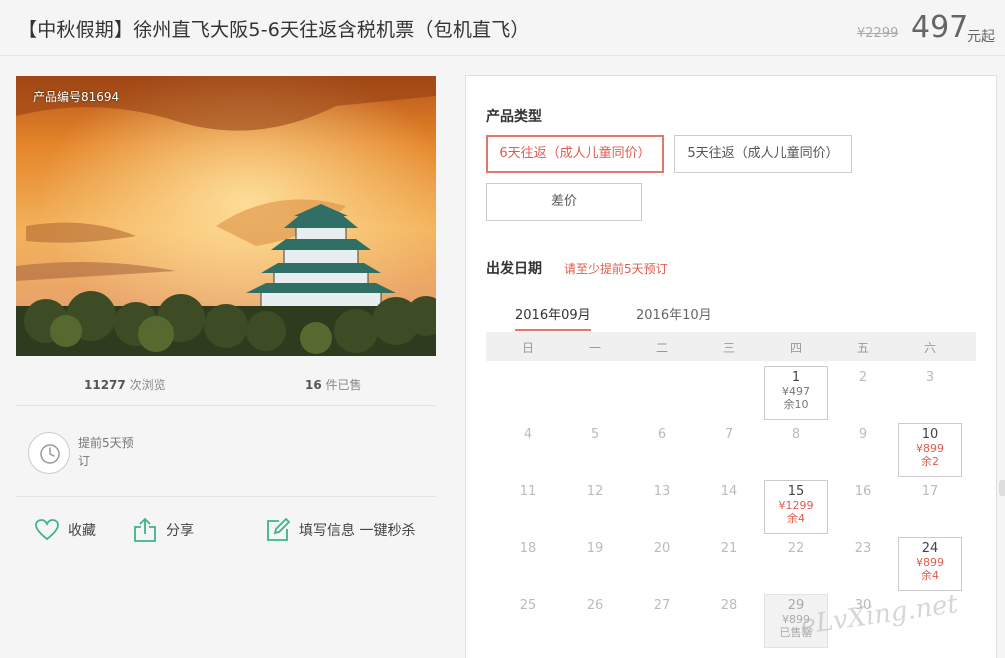 This screenshot has width=1005, height=658. Describe the element at coordinates (763, 154) in the screenshot. I see `product-type-option-5day: 5天往返（成人儿童同价）` at that location.